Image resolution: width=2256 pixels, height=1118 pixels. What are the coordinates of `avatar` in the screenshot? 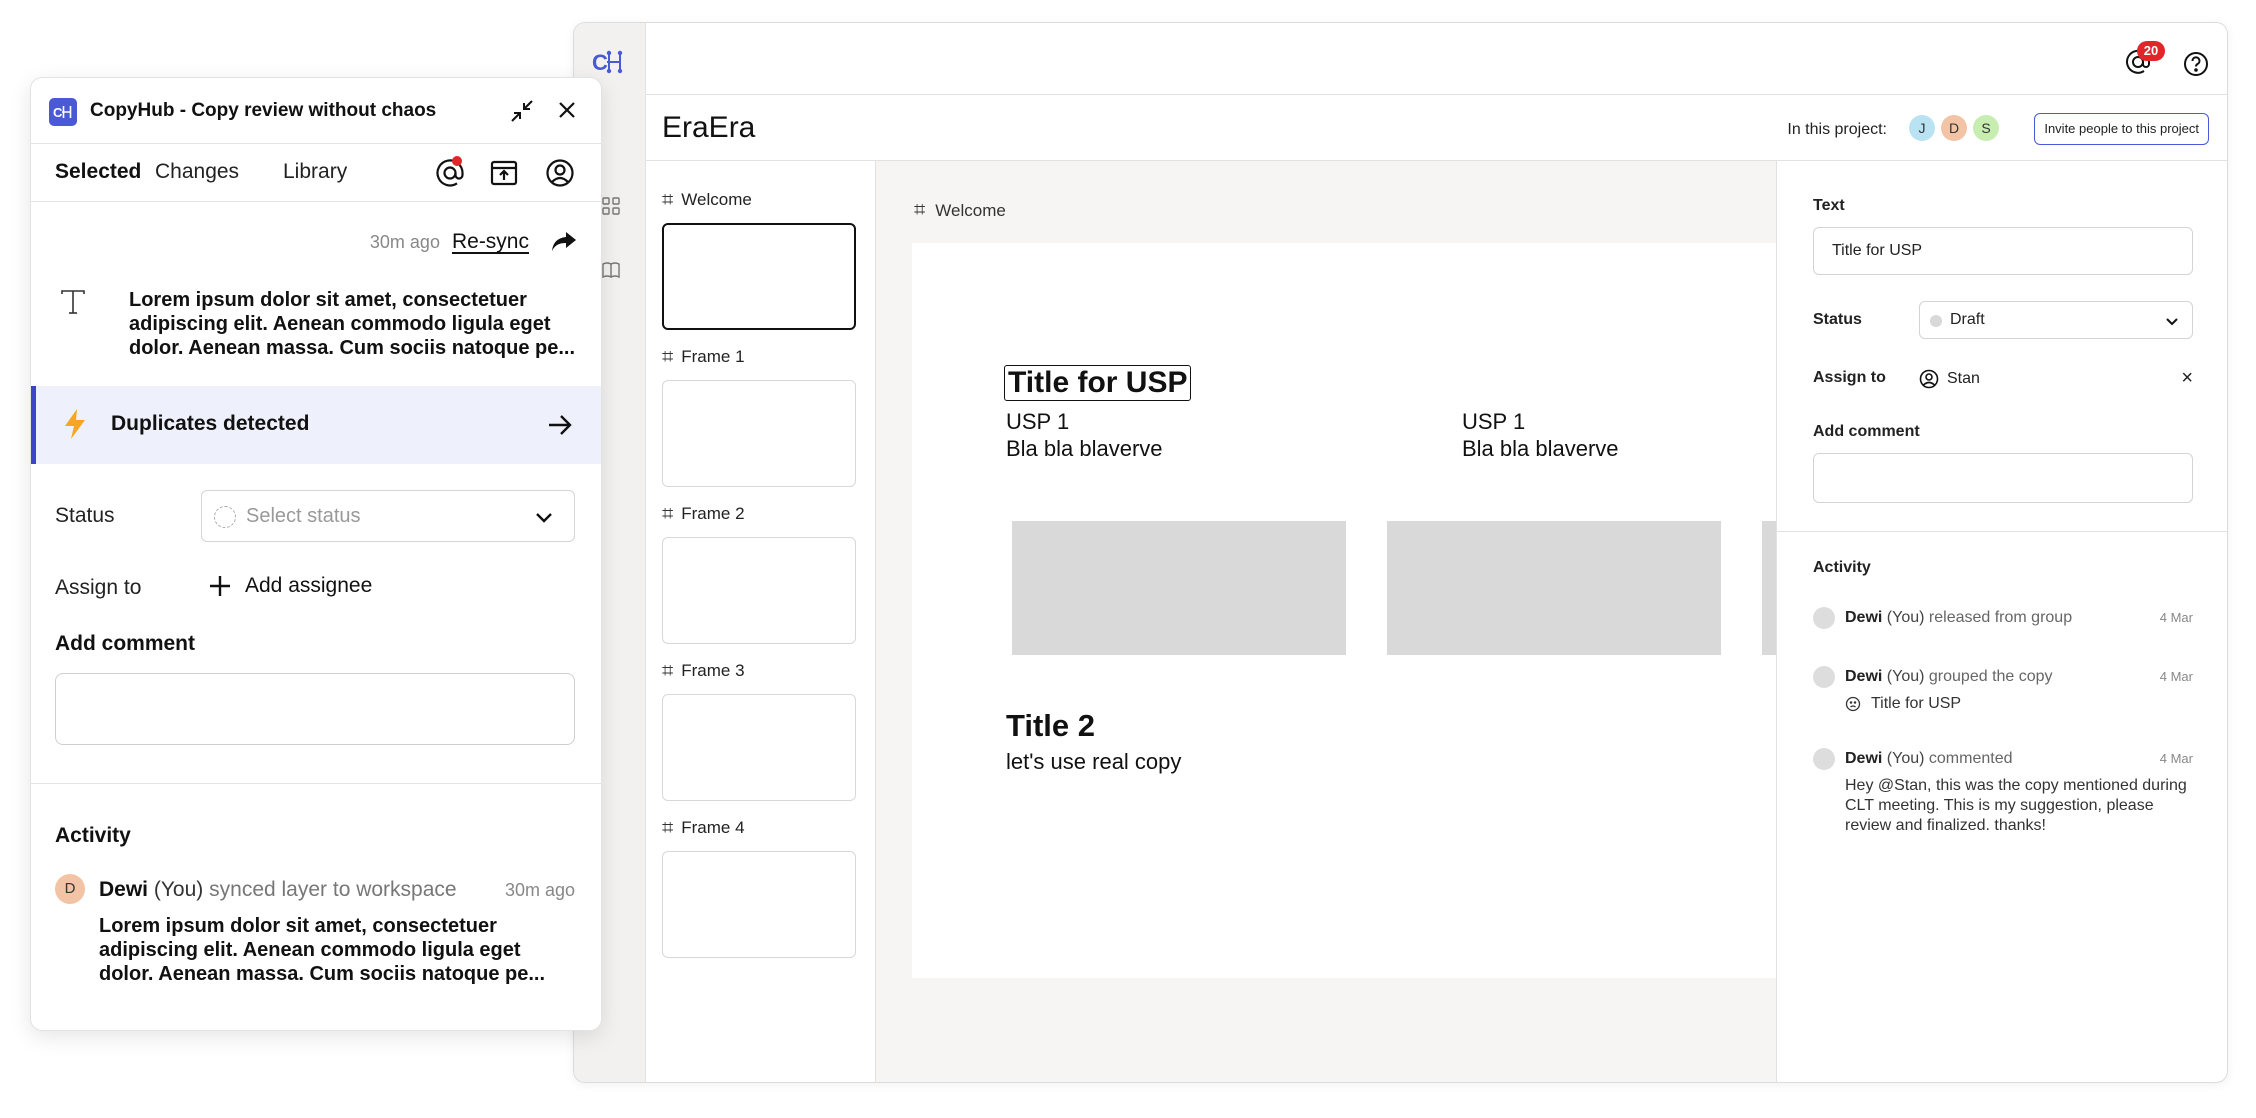 It's located at (1824, 759).